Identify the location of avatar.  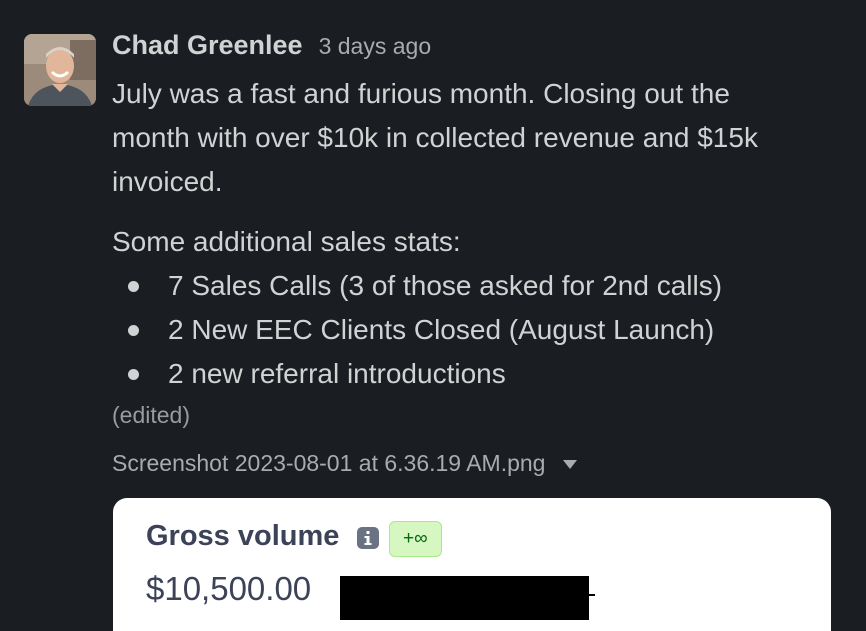
(60, 70).